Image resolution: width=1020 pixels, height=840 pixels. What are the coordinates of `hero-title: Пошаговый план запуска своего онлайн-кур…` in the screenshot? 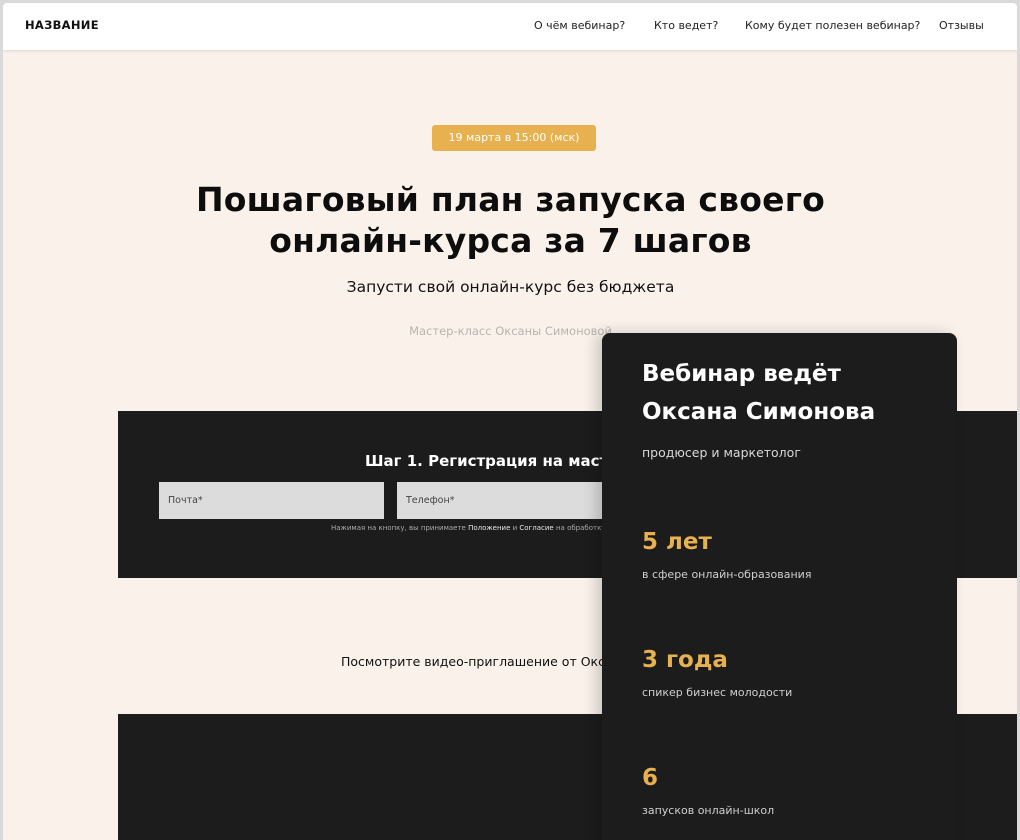 It's located at (510, 220).